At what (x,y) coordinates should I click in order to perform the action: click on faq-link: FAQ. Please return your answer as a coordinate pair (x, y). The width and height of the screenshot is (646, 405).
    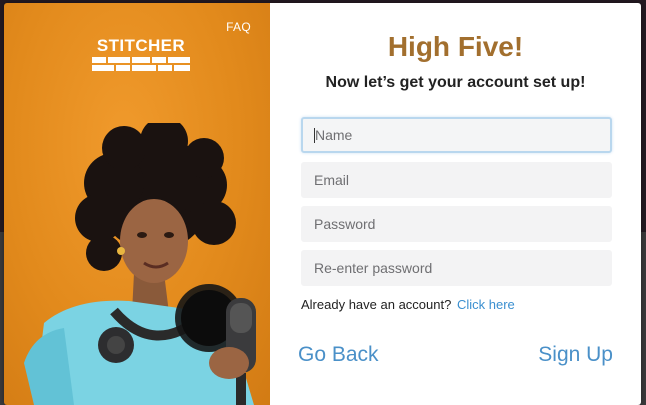
    Looking at the image, I should click on (238, 27).